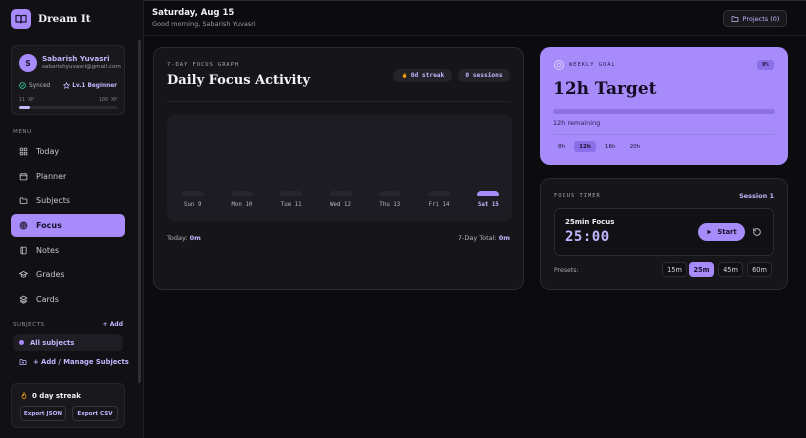 This screenshot has height=438, width=806. Describe the element at coordinates (52, 342) in the screenshot. I see `all-subjects-label: All subjects` at that location.